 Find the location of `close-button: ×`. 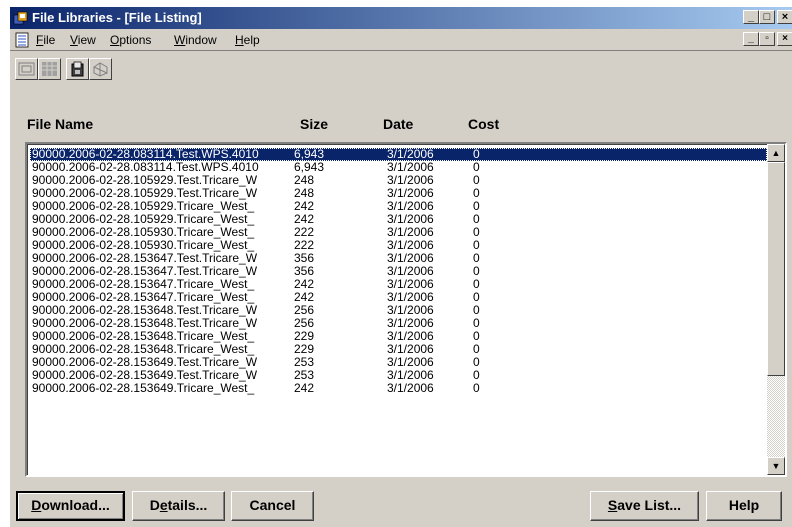

close-button: × is located at coordinates (784, 17).